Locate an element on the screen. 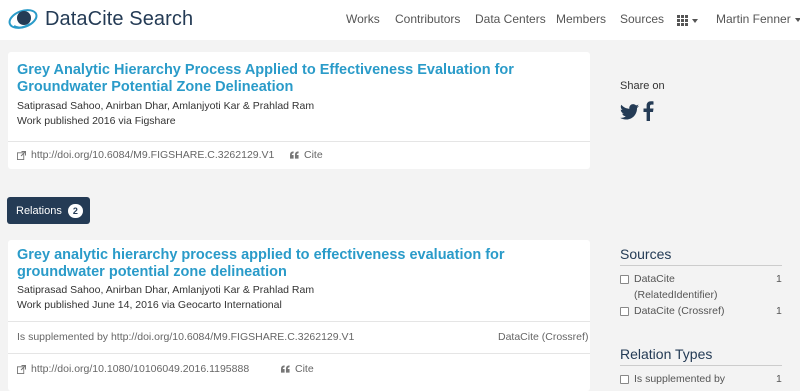 This screenshot has width=800, height=391. apps-menu is located at coordinates (687, 20).